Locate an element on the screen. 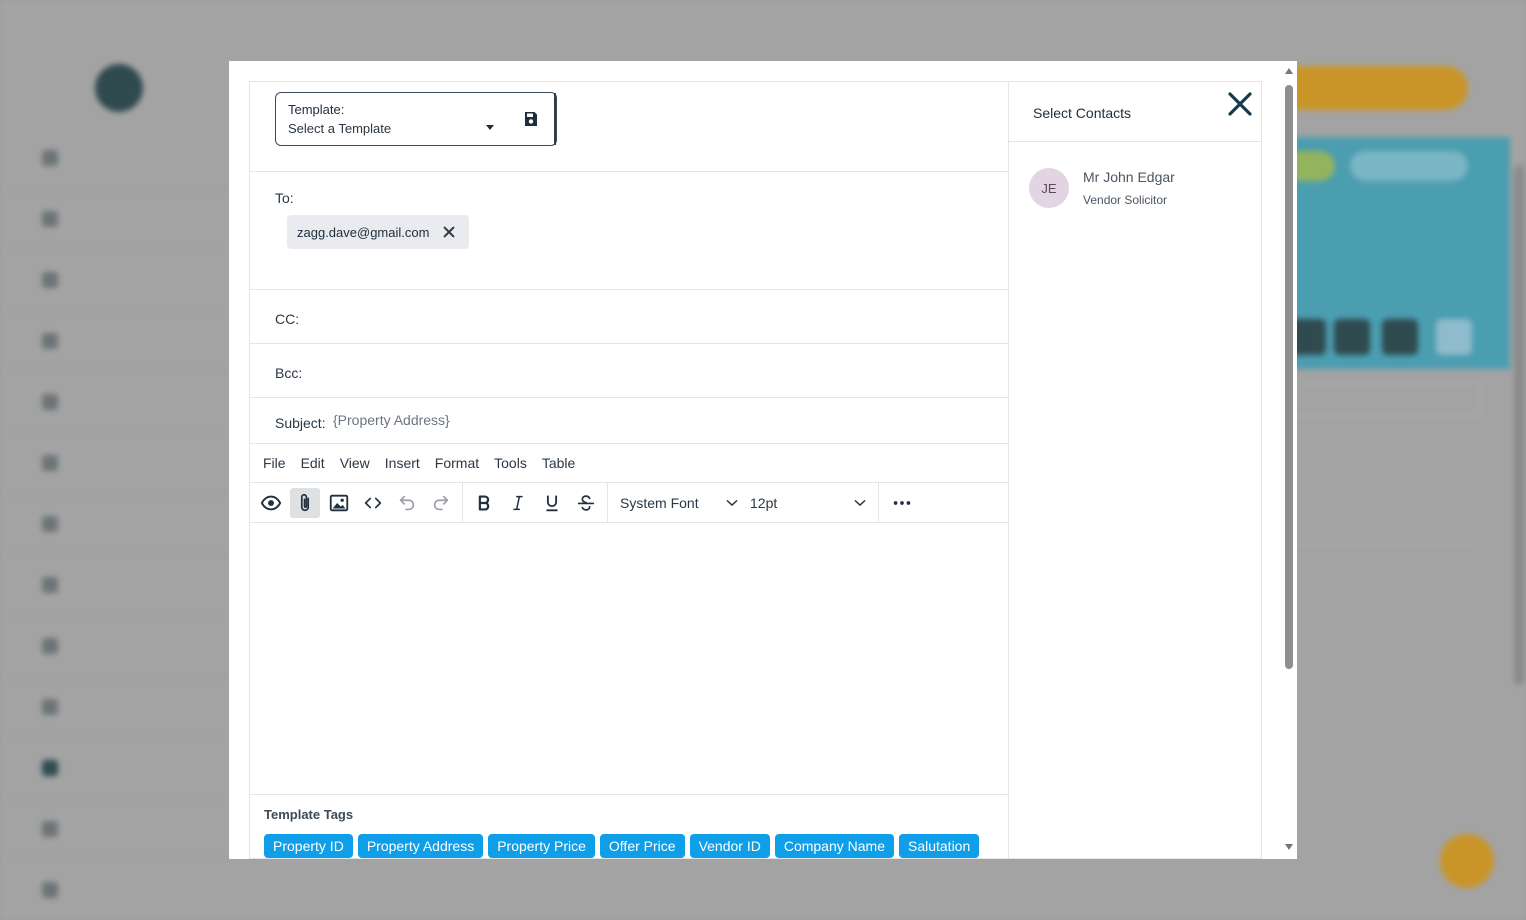 This screenshot has height=920, width=1526. tag-company-name: Company Name is located at coordinates (834, 846).